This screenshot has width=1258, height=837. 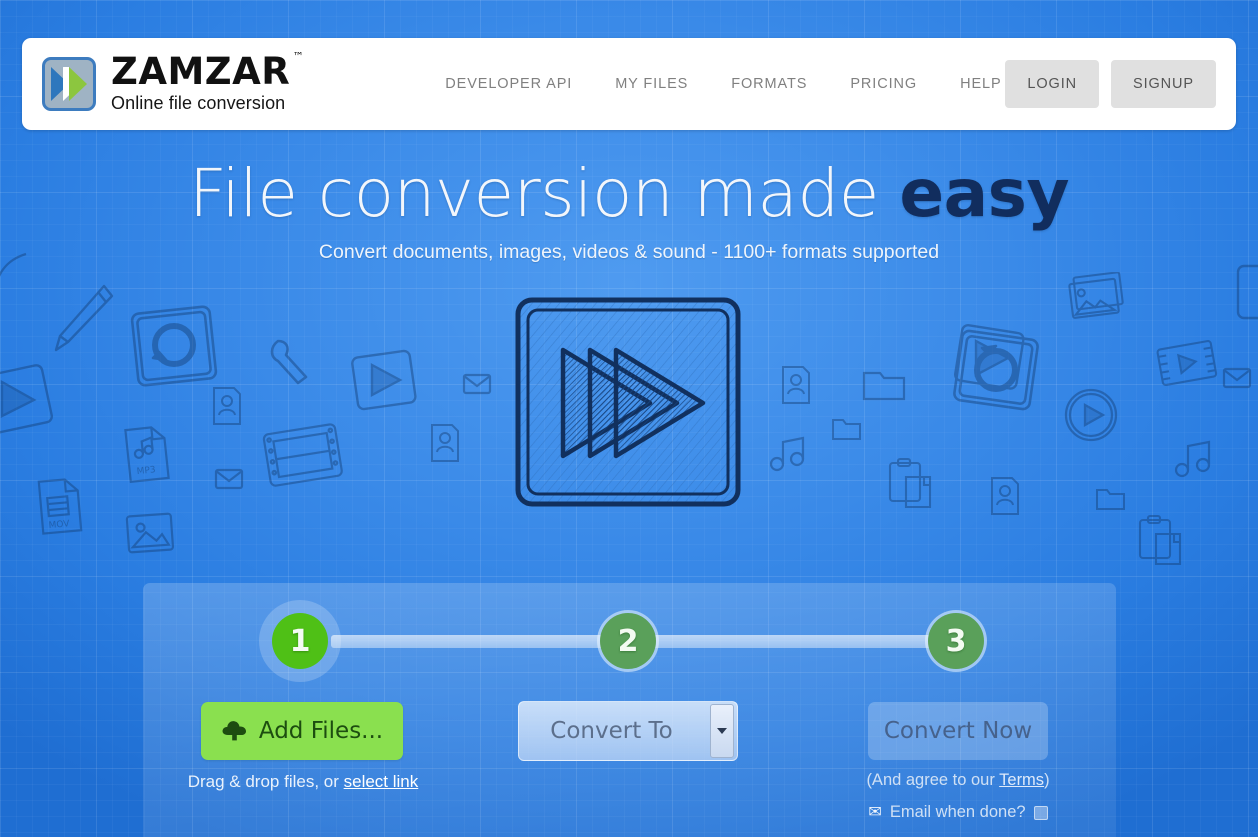 What do you see at coordinates (1021, 780) in the screenshot?
I see `terms-link: Terms` at bounding box center [1021, 780].